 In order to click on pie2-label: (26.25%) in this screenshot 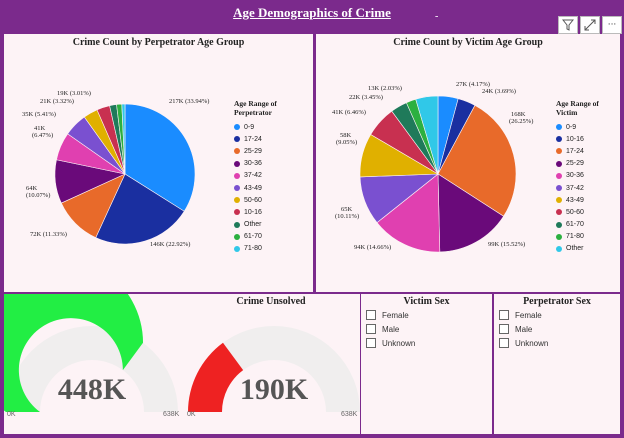, I will do `click(521, 121)`.